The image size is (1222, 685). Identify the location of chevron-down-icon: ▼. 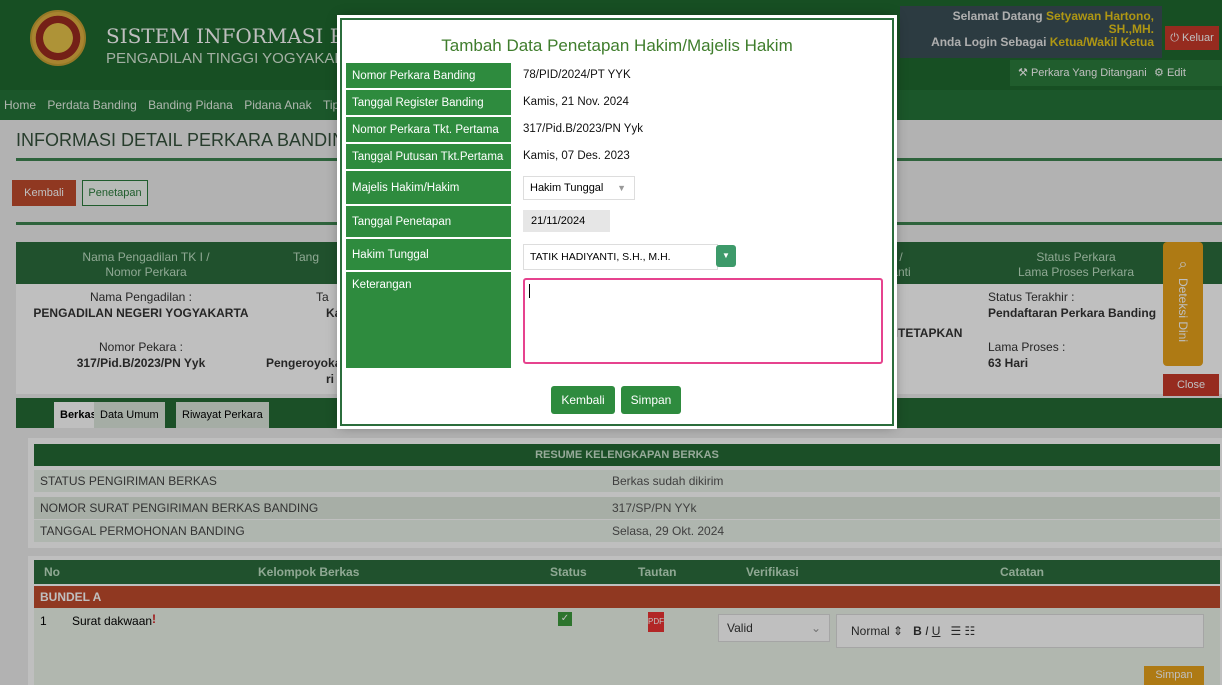
(621, 188).